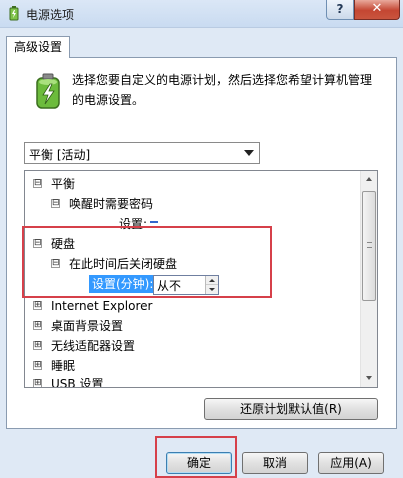  Describe the element at coordinates (201, 14) in the screenshot. I see `title-bar: 电源选项 ? ✕` at that location.